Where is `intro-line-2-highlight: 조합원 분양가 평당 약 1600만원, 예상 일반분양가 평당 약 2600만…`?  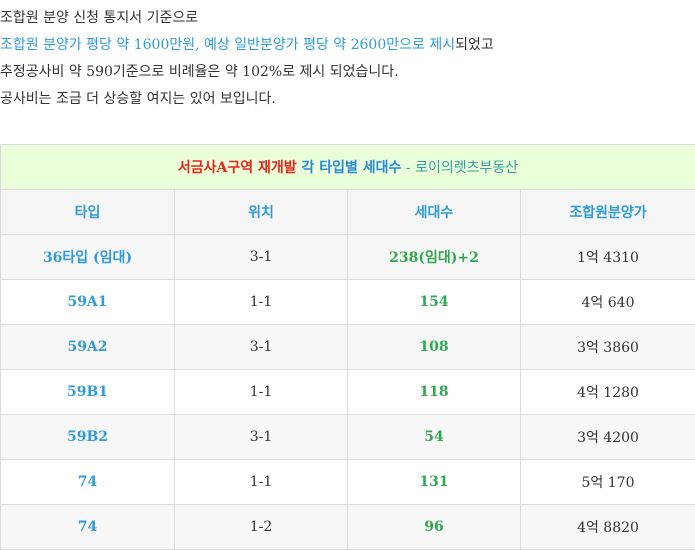
intro-line-2-highlight: 조합원 분양가 평당 약 1600만원, 예상 일반분양가 평당 약 2600만… is located at coordinates (227, 45).